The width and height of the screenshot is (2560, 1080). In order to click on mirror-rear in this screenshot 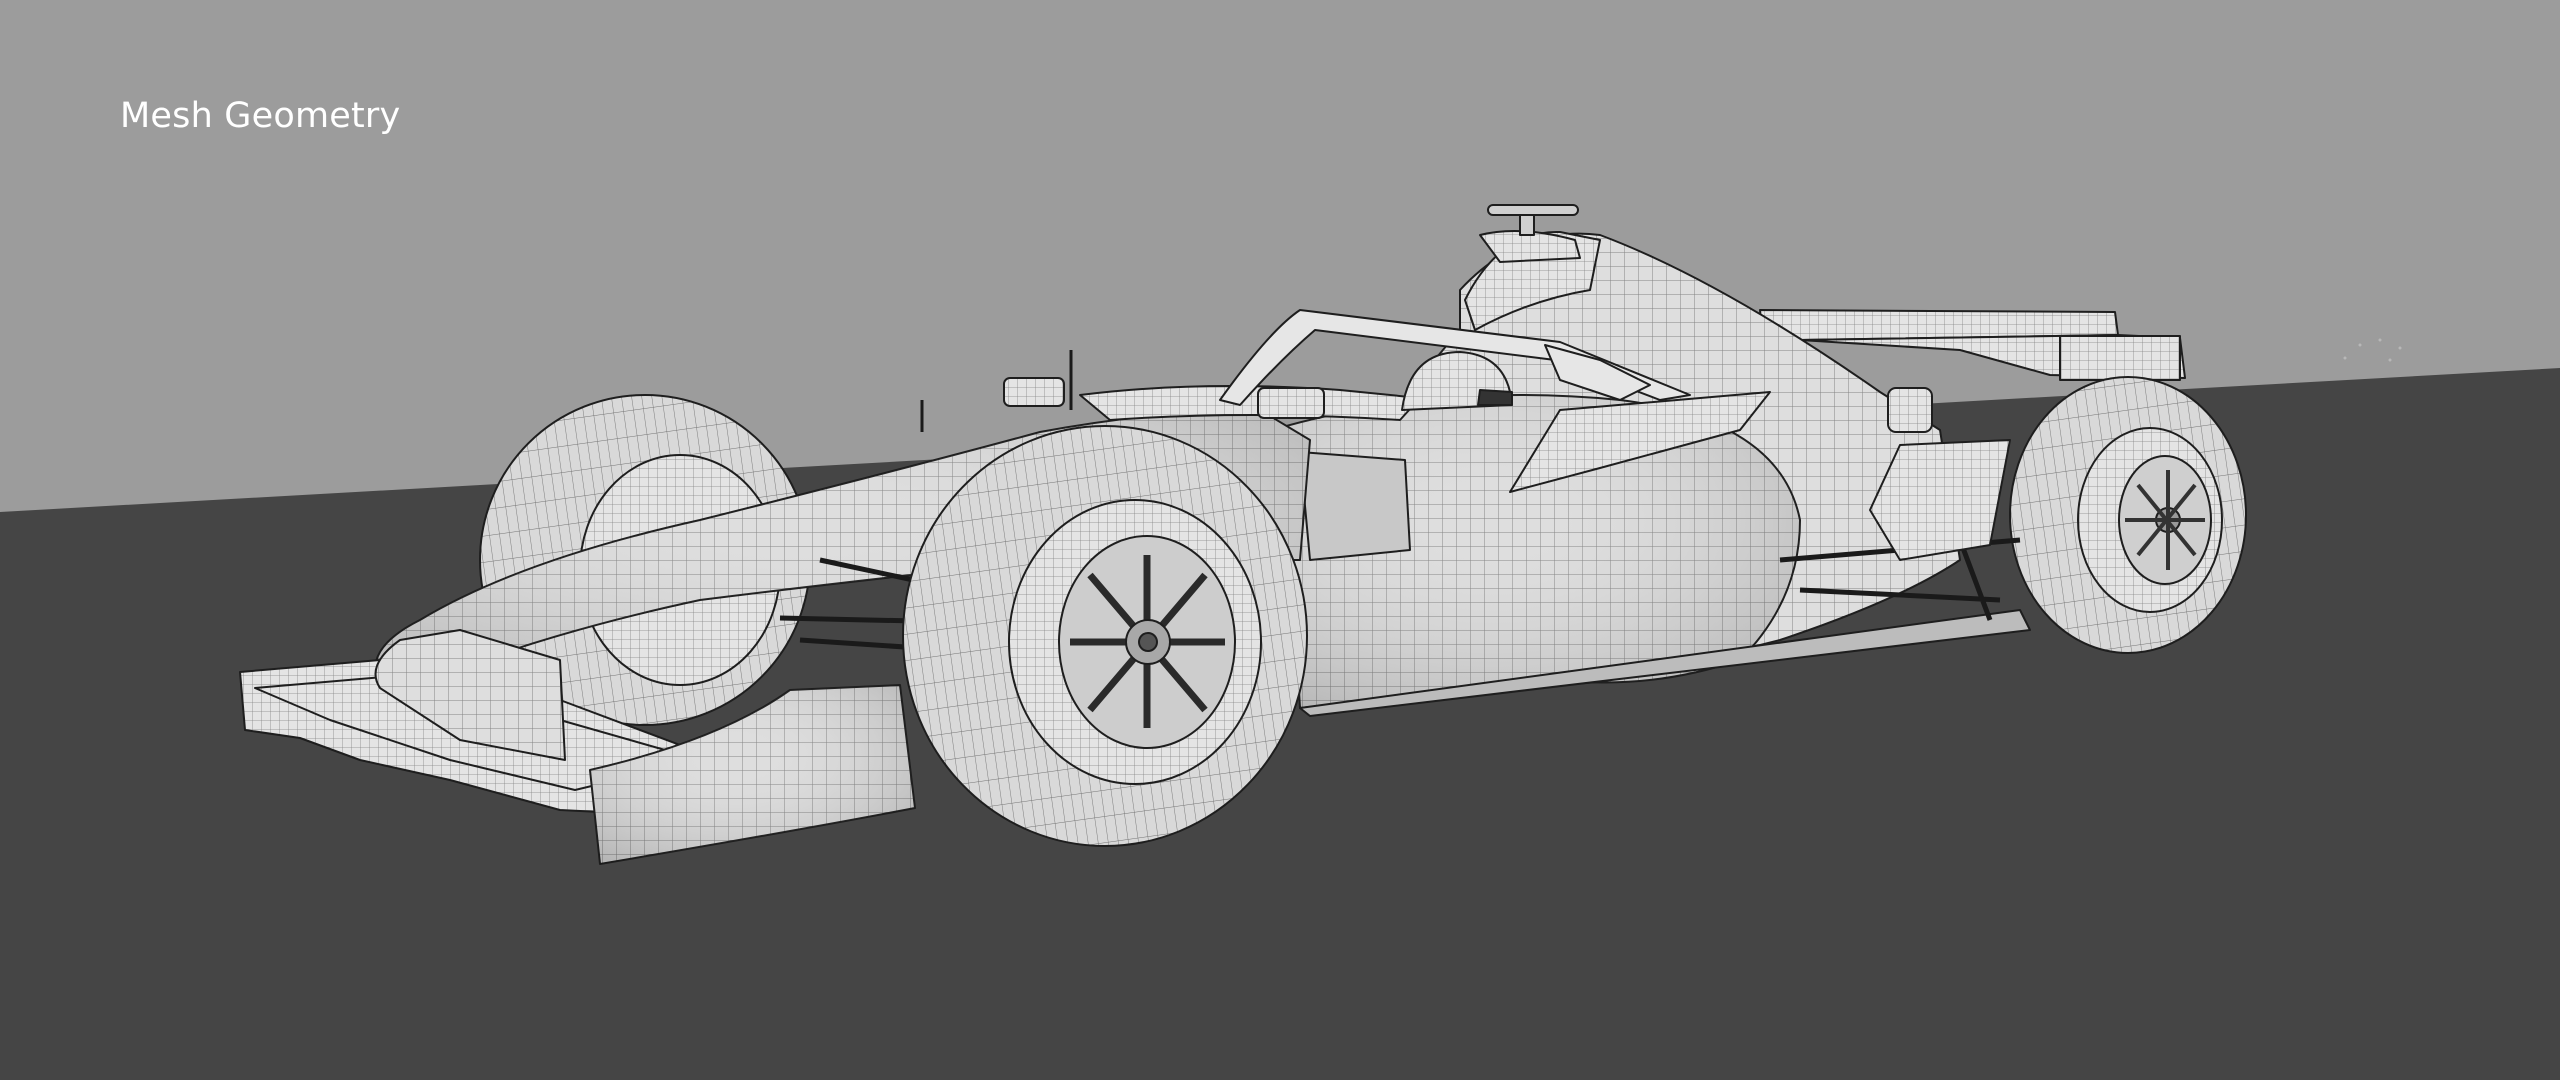, I will do `click(1910, 410)`.